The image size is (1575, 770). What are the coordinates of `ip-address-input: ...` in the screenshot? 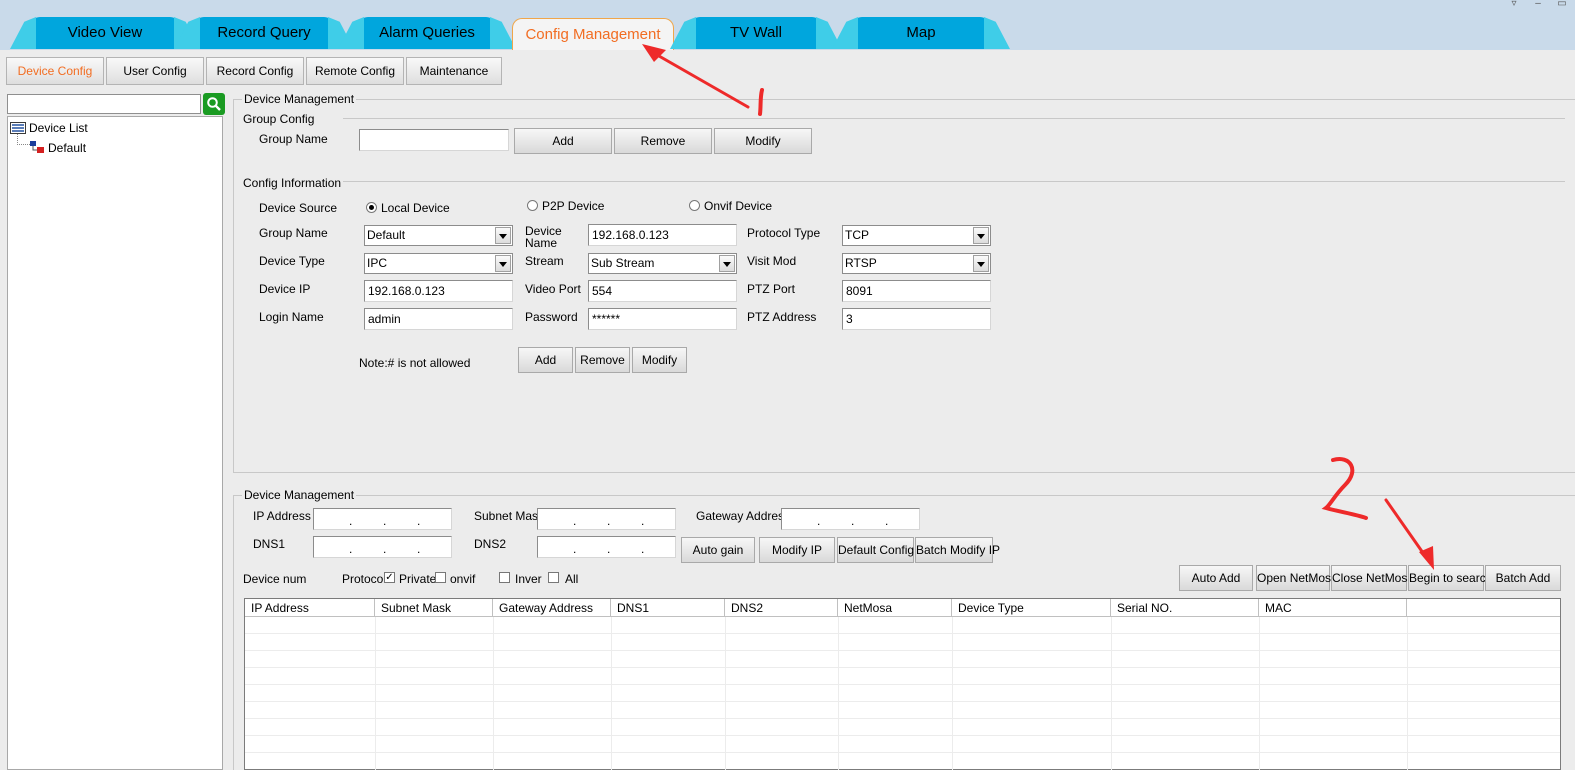 It's located at (382, 519).